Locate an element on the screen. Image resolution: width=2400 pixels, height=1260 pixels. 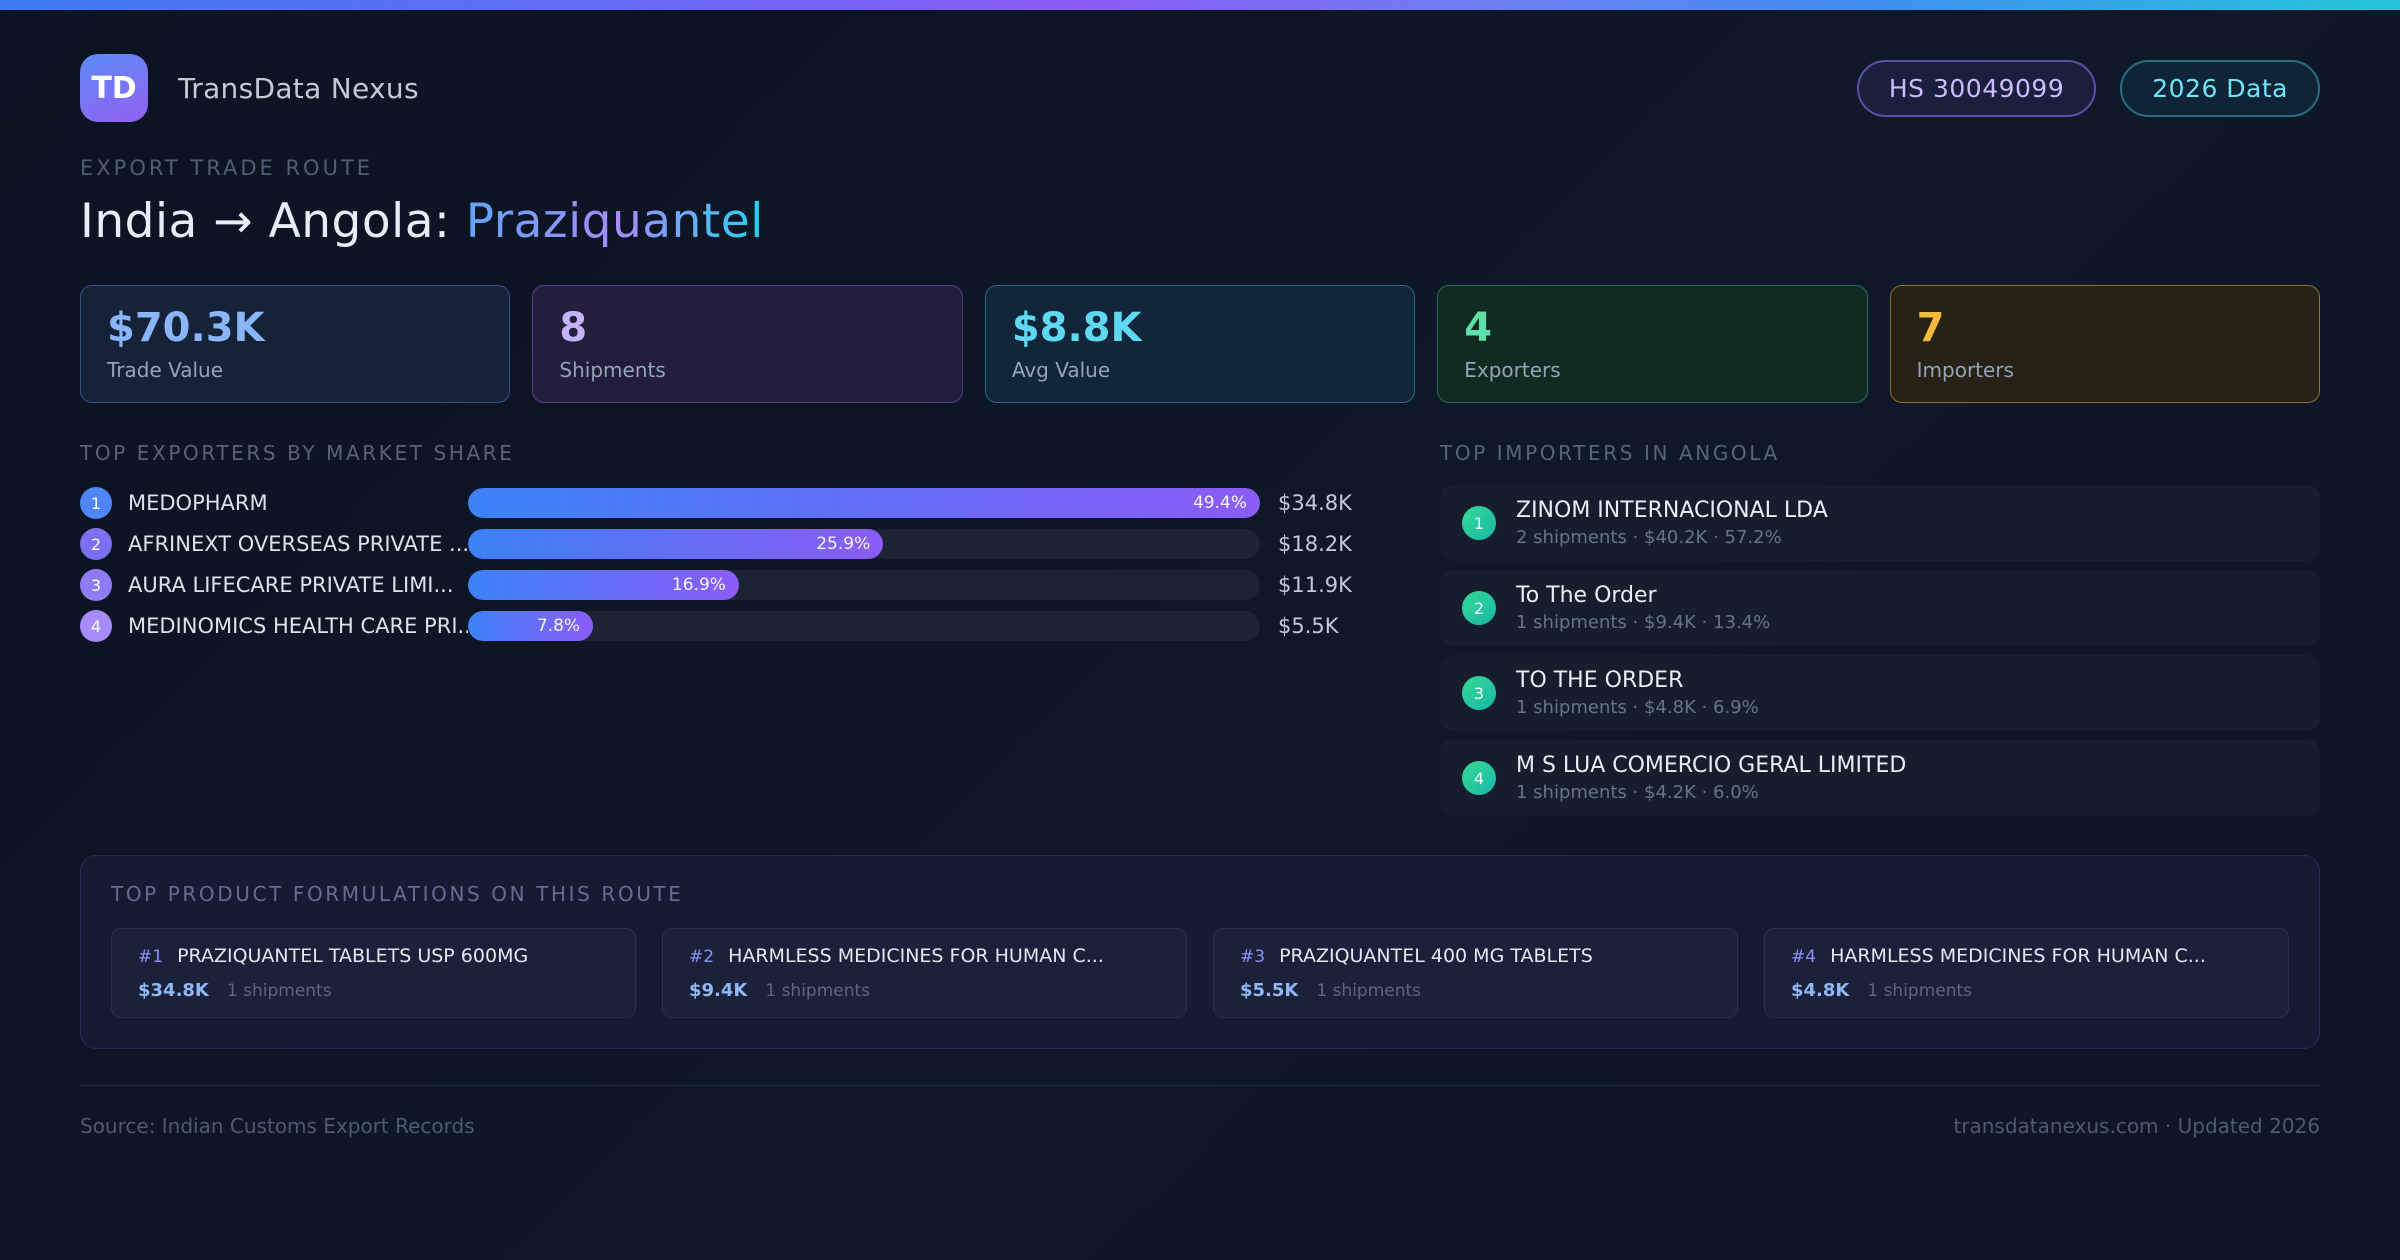
exporter-value: $5.5K is located at coordinates (1308, 626).